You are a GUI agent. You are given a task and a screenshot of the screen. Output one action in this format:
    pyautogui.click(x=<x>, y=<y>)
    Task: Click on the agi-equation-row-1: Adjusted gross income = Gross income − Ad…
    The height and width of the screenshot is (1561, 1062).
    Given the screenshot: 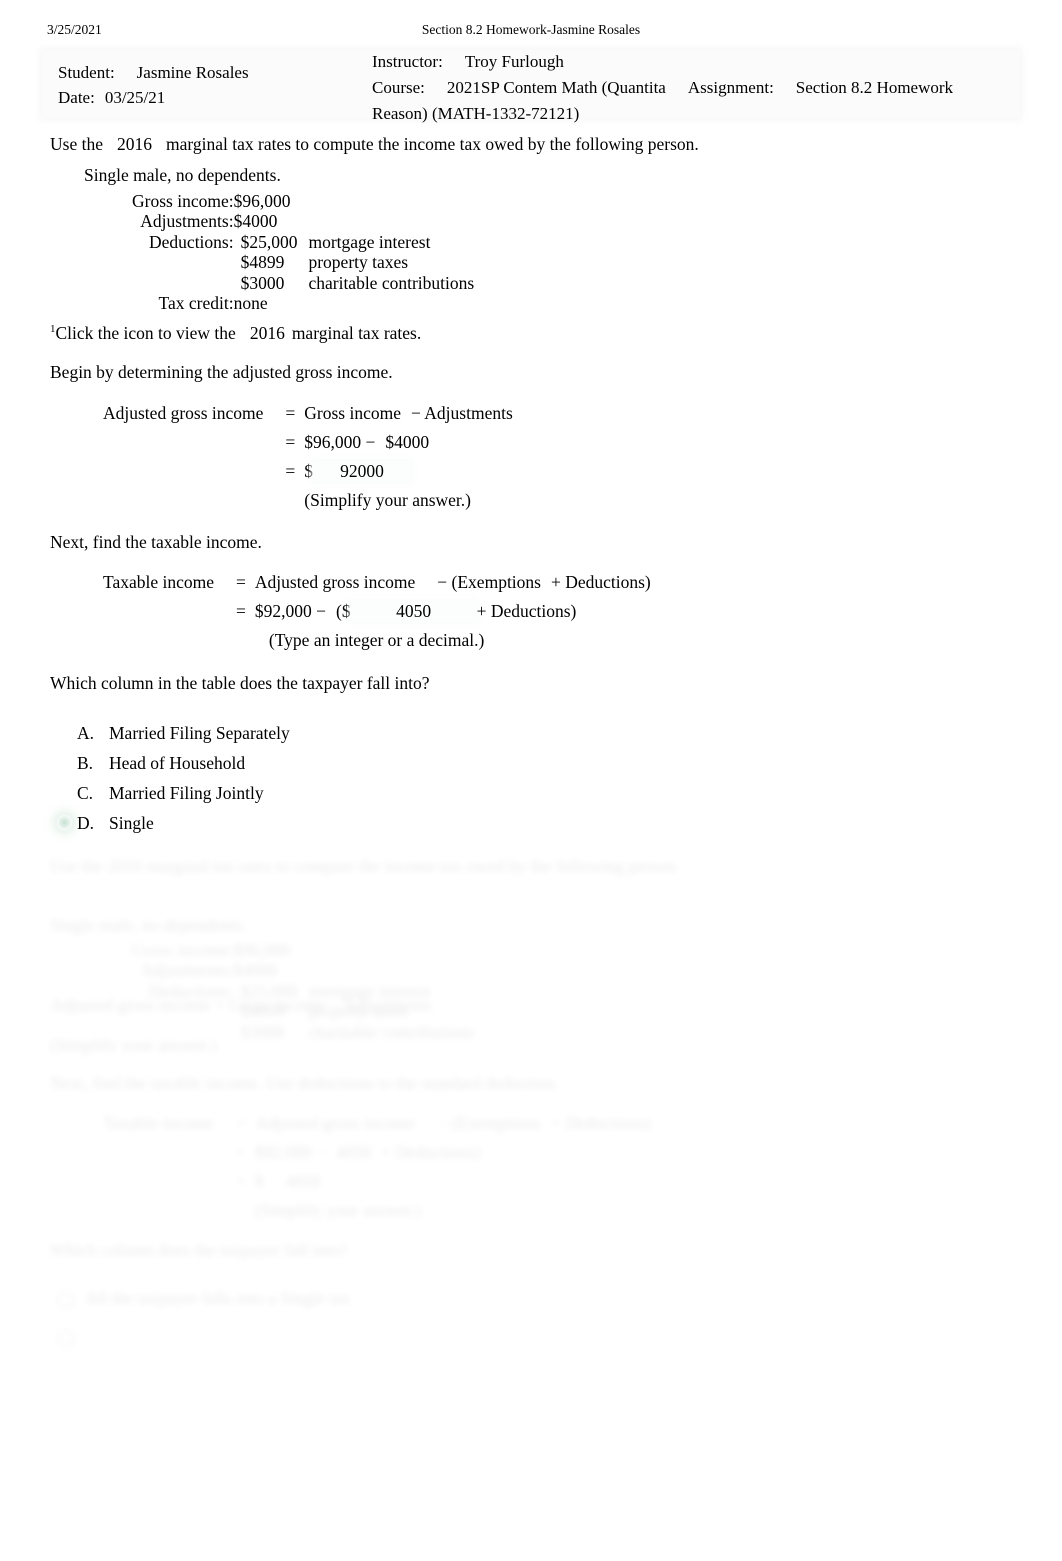 What is the action you would take?
    pyautogui.click(x=308, y=417)
    